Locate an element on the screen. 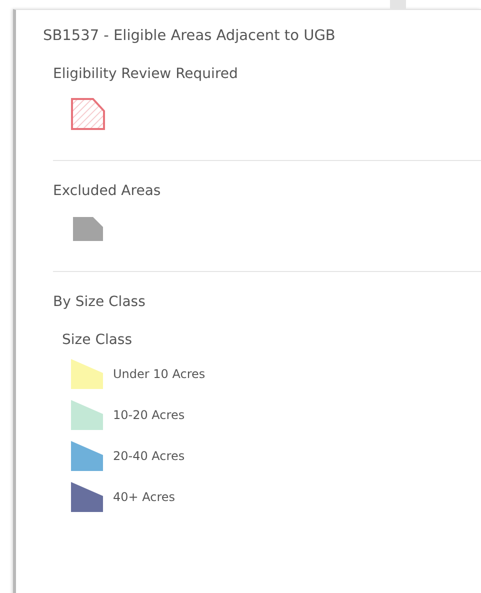 This screenshot has width=481, height=593. class-label: 40+ Acres is located at coordinates (144, 497).